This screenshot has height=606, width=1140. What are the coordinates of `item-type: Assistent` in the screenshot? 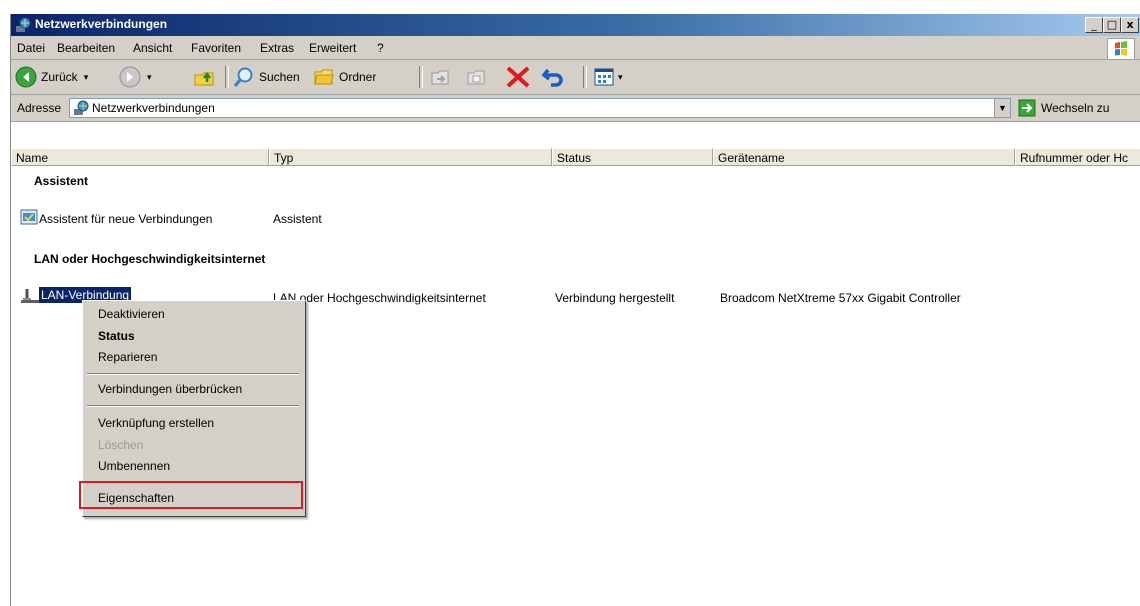 It's located at (297, 219).